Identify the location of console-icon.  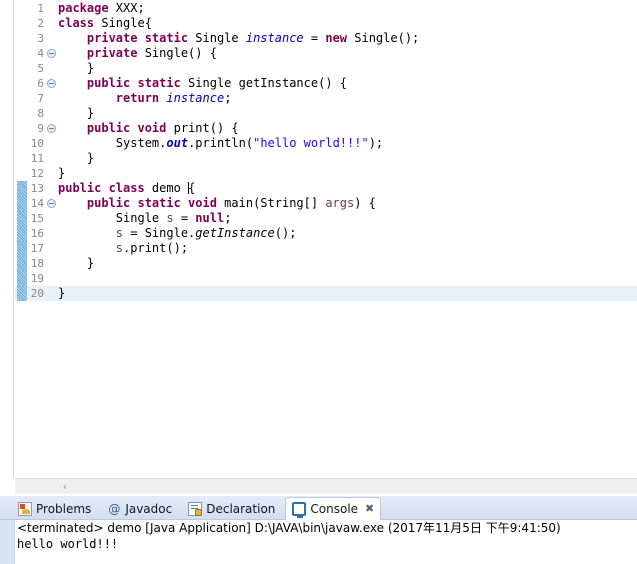
(299, 510).